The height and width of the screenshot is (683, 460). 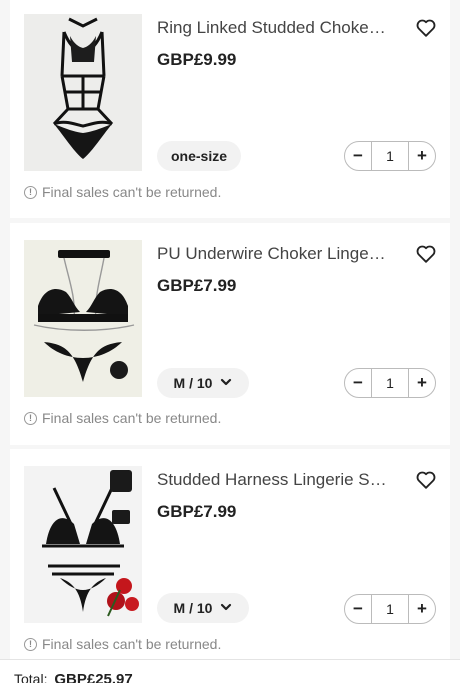 What do you see at coordinates (31, 677) in the screenshot?
I see `total-label: Total:` at bounding box center [31, 677].